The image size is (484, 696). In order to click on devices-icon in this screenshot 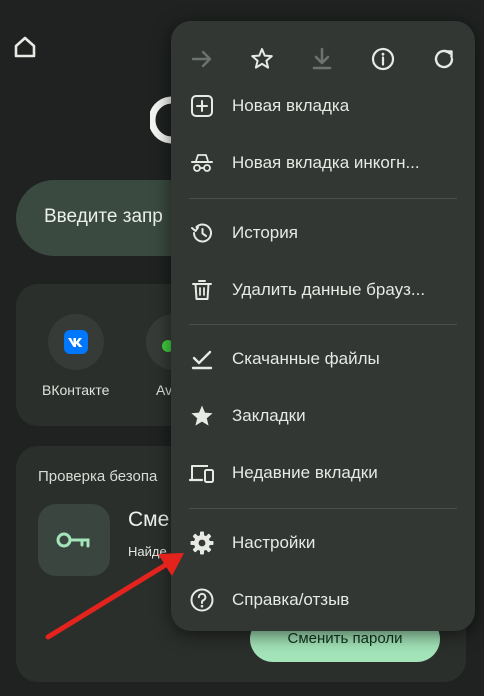, I will do `click(201, 474)`.